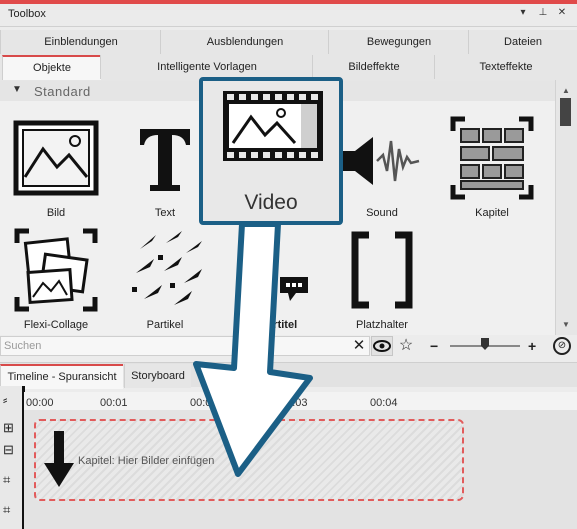 The image size is (577, 529). I want to click on placeholder-bracket-icon, so click(382, 270).